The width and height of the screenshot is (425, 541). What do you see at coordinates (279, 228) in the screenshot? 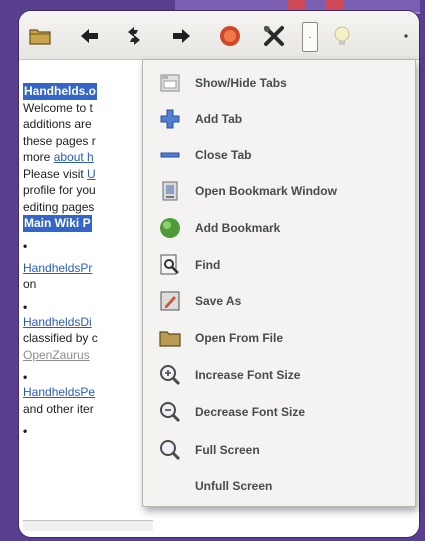
I see `menu-item-add-bookmark: Add Bookmark` at bounding box center [279, 228].